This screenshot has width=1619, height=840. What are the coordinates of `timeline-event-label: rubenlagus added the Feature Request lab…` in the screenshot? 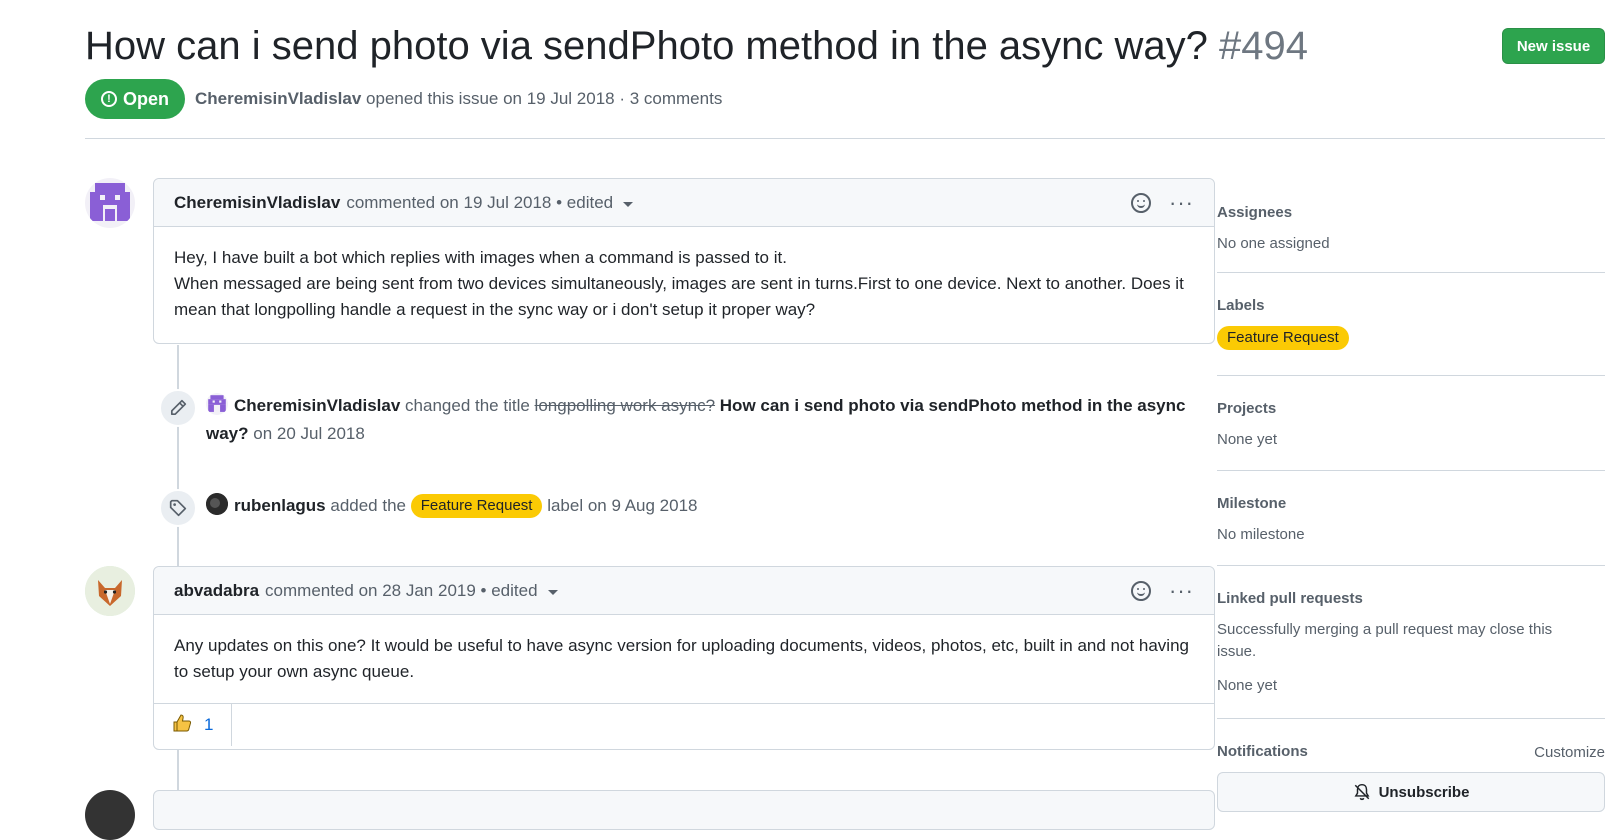 It's located at (706, 506).